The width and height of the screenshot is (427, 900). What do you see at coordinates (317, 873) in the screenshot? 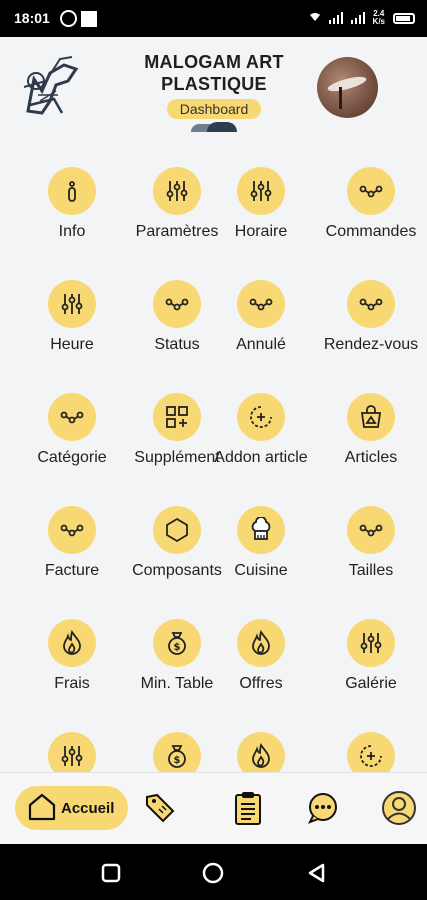
I see `back-button` at bounding box center [317, 873].